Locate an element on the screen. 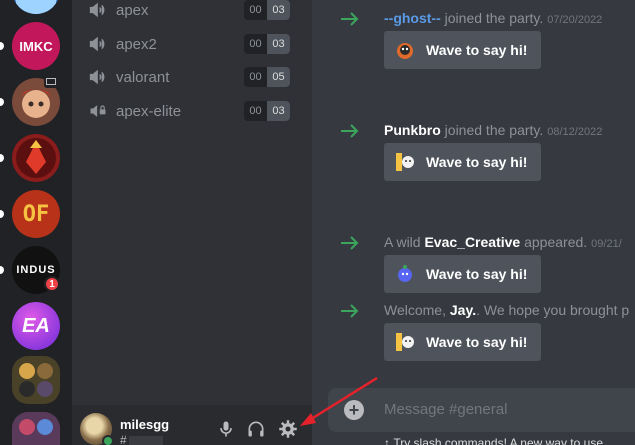 This screenshot has height=445, width=635. message-prefix: Welcome, is located at coordinates (417, 310).